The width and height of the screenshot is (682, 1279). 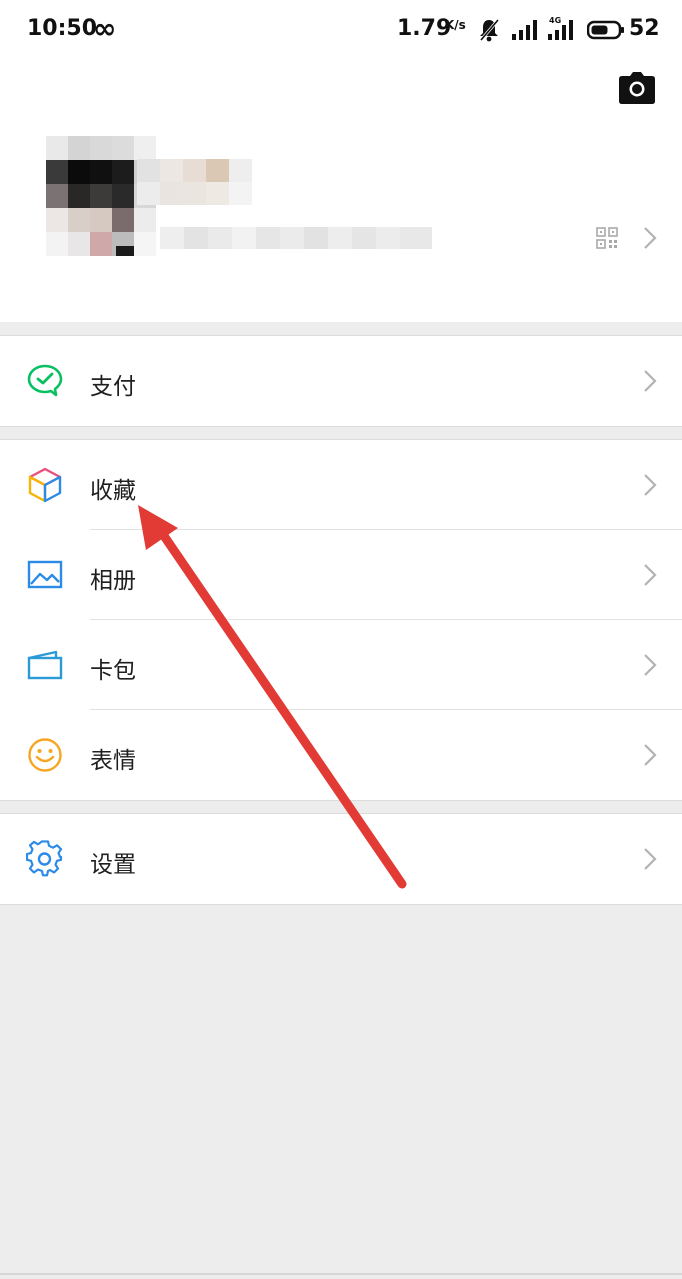 I want to click on bottom-divider, so click(x=341, y=1274).